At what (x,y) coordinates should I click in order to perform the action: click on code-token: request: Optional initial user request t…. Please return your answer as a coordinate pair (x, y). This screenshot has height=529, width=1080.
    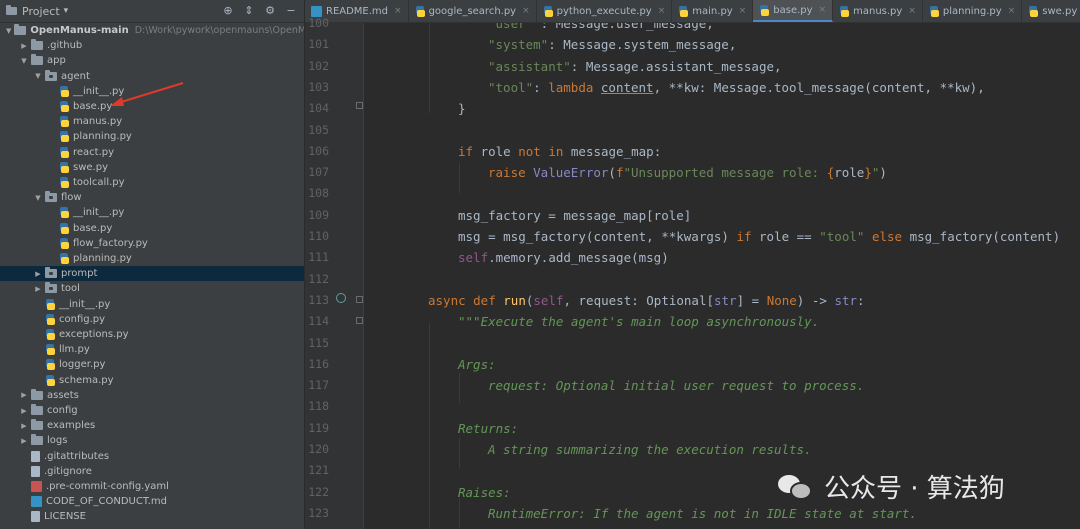
    Looking at the image, I should click on (676, 386).